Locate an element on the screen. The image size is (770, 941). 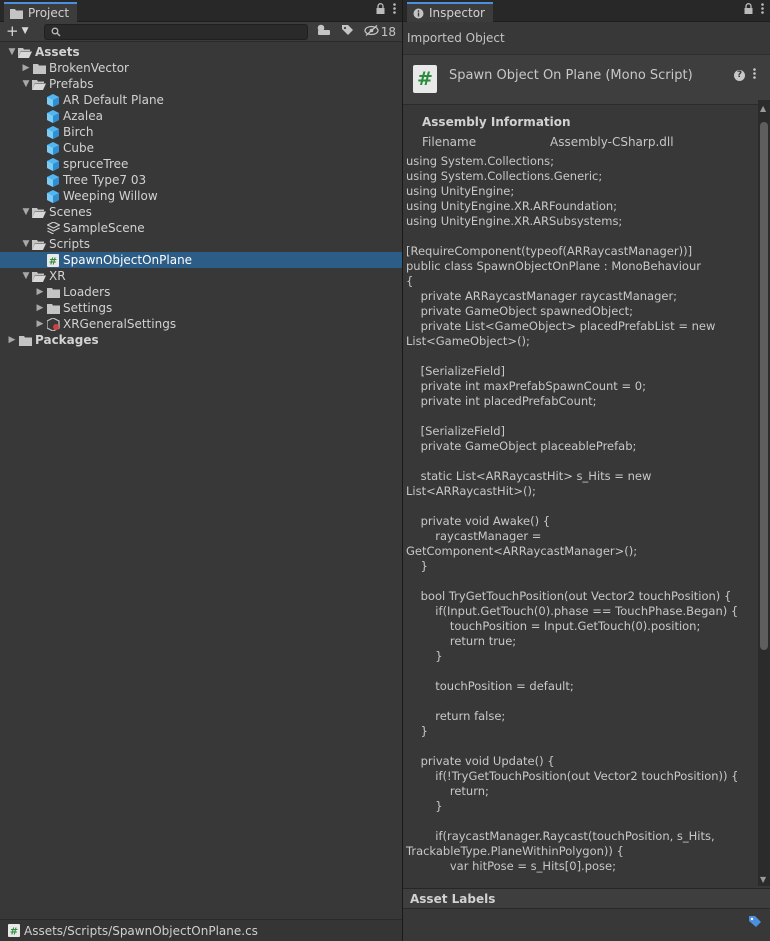
search-input is located at coordinates (176, 32).